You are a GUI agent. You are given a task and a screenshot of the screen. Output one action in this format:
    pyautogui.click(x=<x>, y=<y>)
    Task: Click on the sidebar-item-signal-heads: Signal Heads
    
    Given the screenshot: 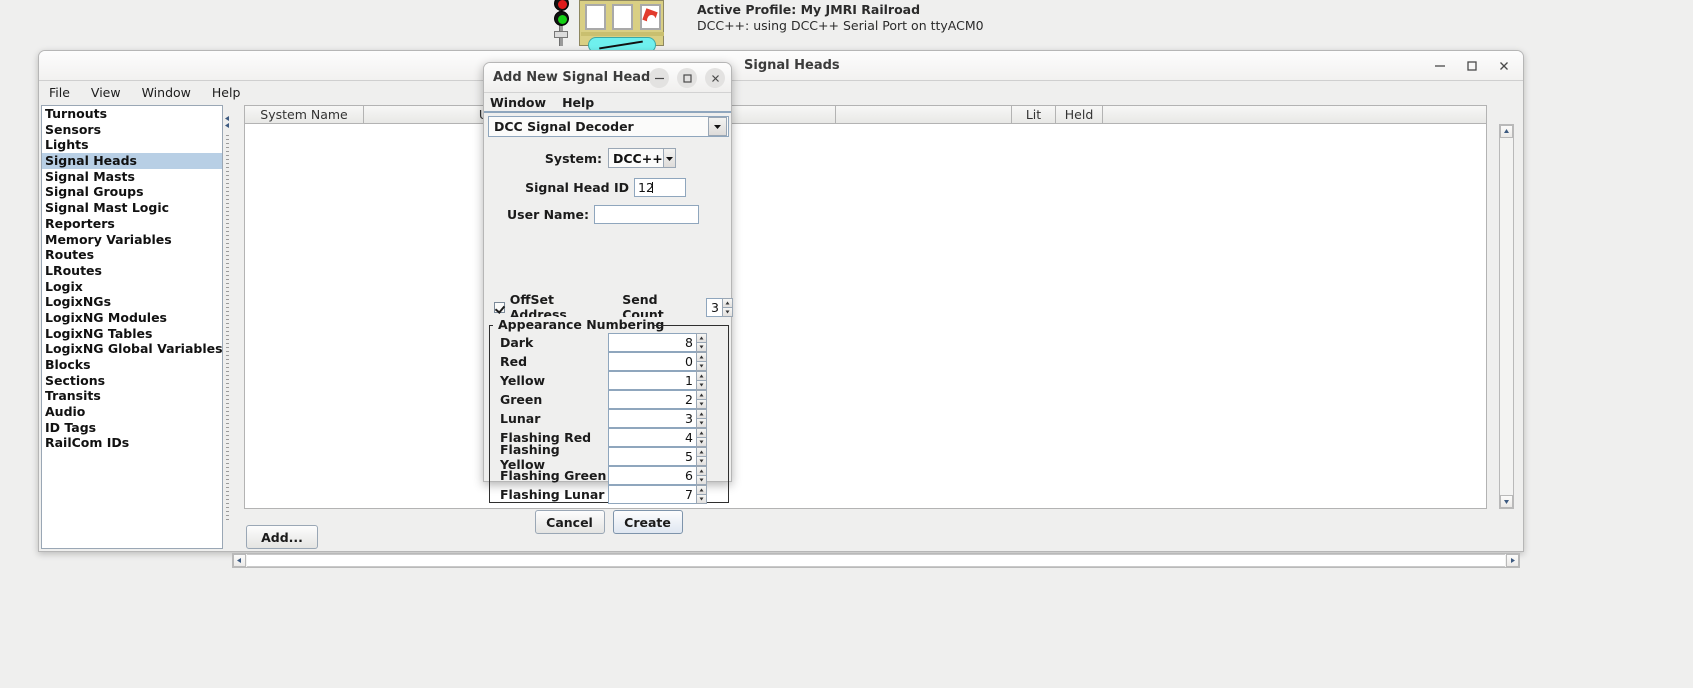 What is the action you would take?
    pyautogui.click(x=132, y=161)
    